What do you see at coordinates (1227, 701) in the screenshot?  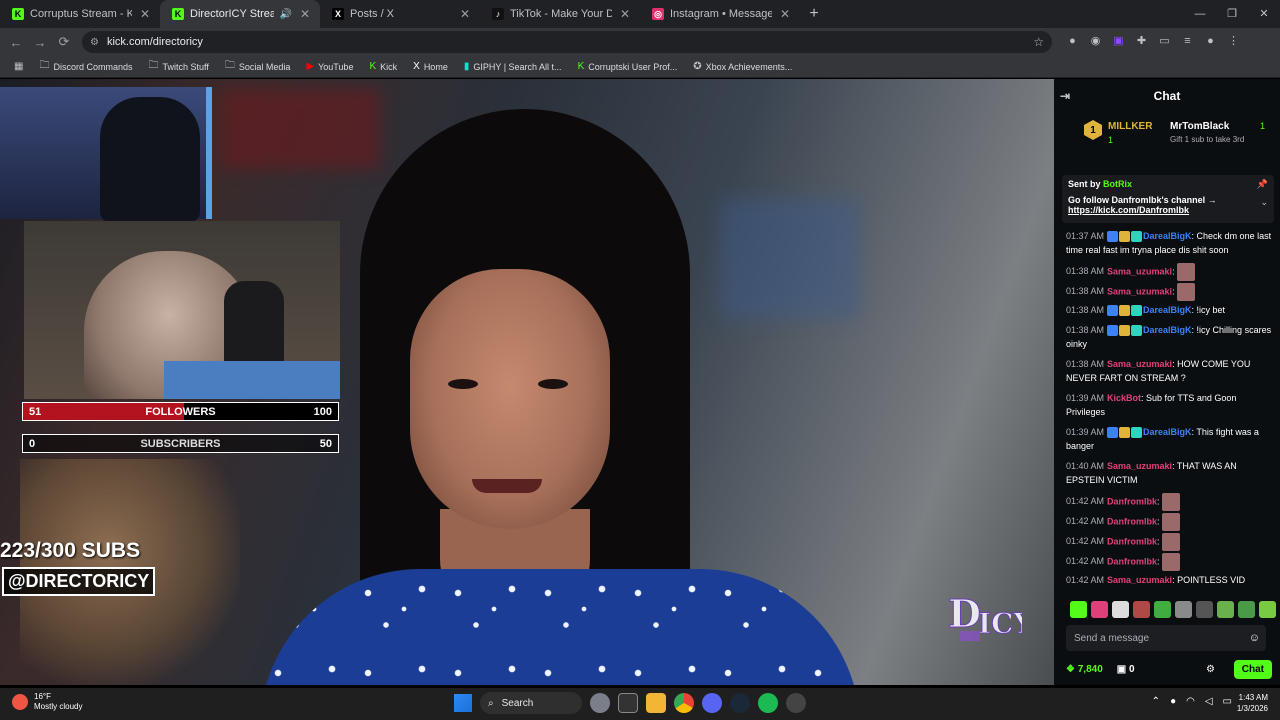 I see `battery-icon: ▭` at bounding box center [1227, 701].